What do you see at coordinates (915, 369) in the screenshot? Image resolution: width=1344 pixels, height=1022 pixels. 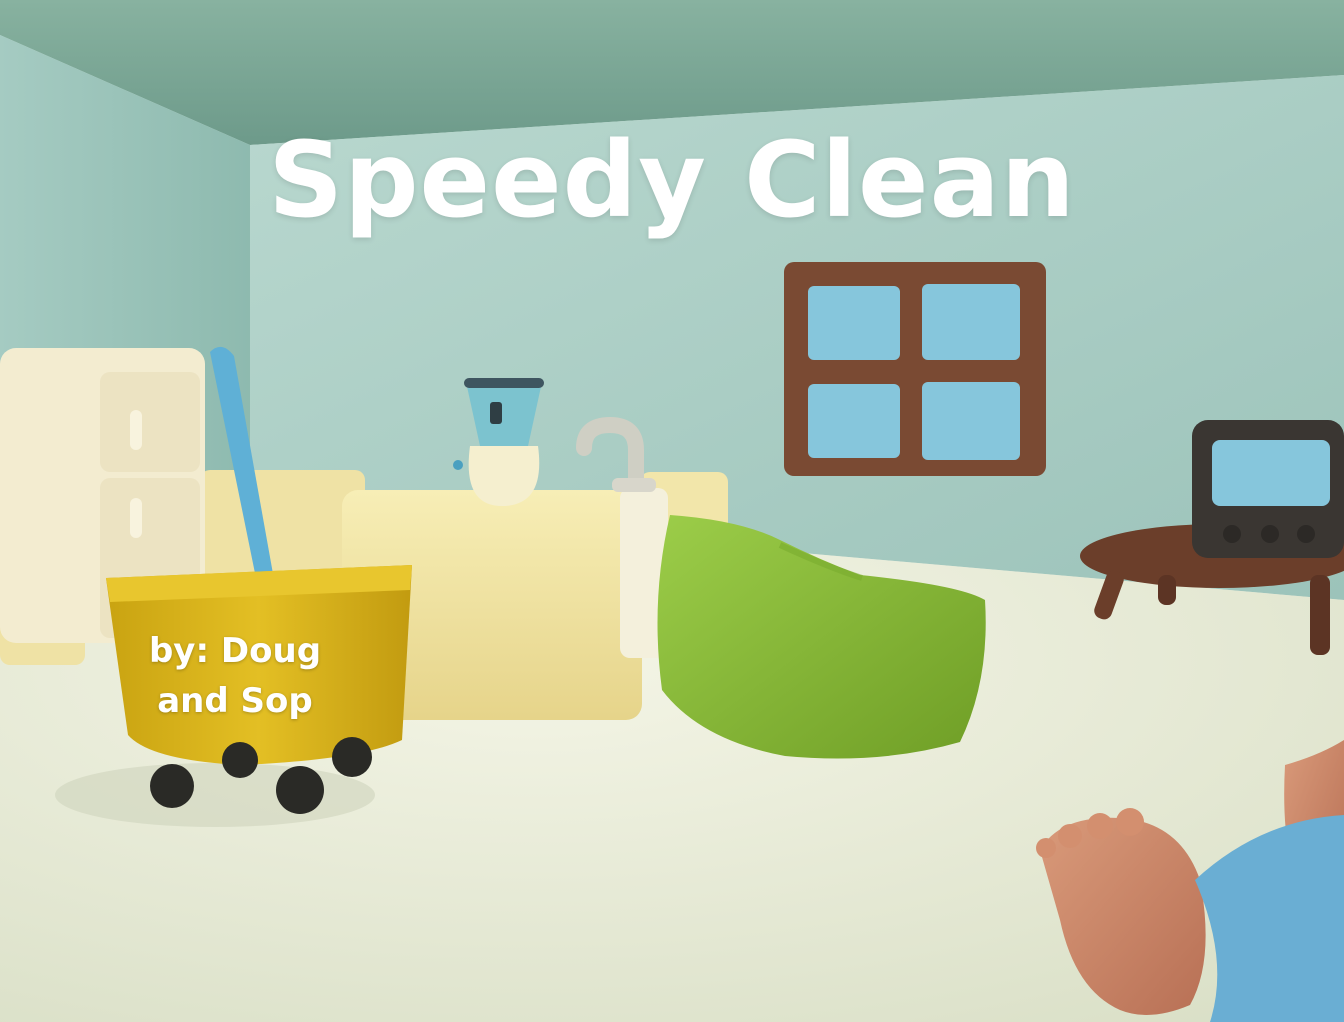 I see `window` at bounding box center [915, 369].